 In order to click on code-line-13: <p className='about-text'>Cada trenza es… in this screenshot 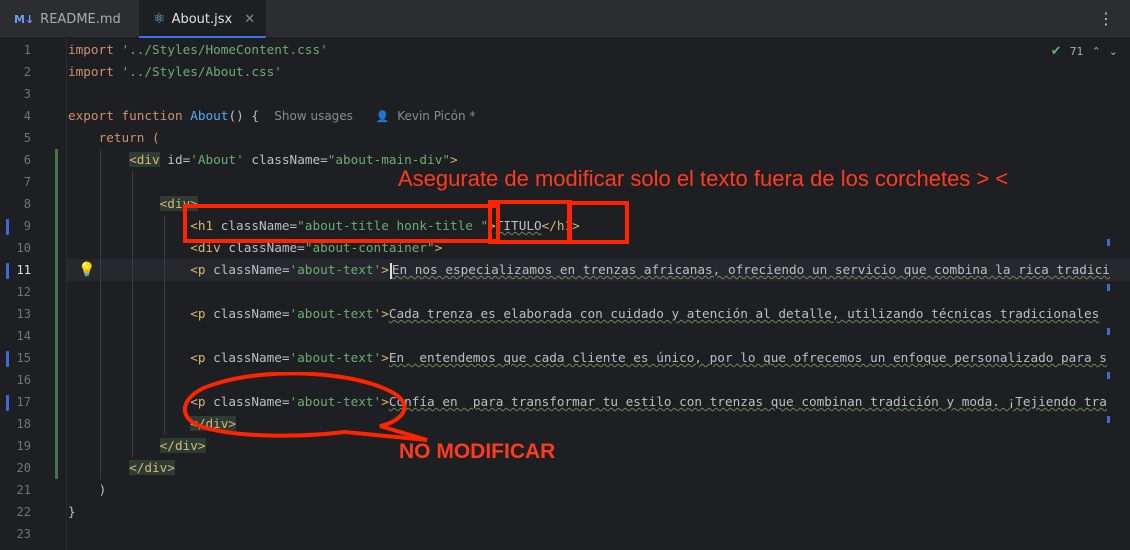, I will do `click(645, 313)`.